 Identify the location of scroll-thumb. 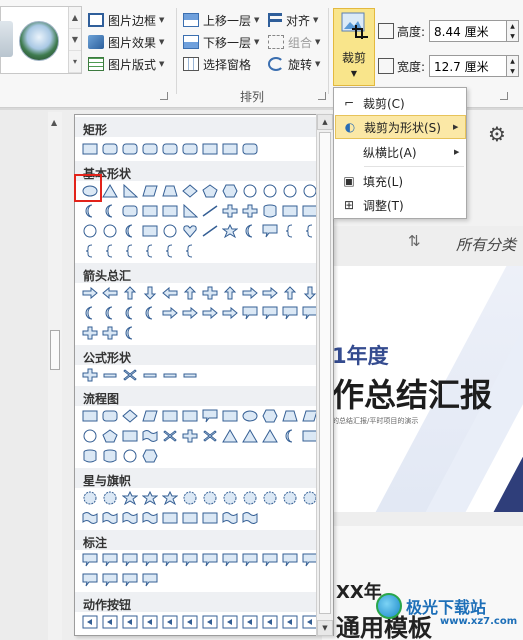
(325, 373).